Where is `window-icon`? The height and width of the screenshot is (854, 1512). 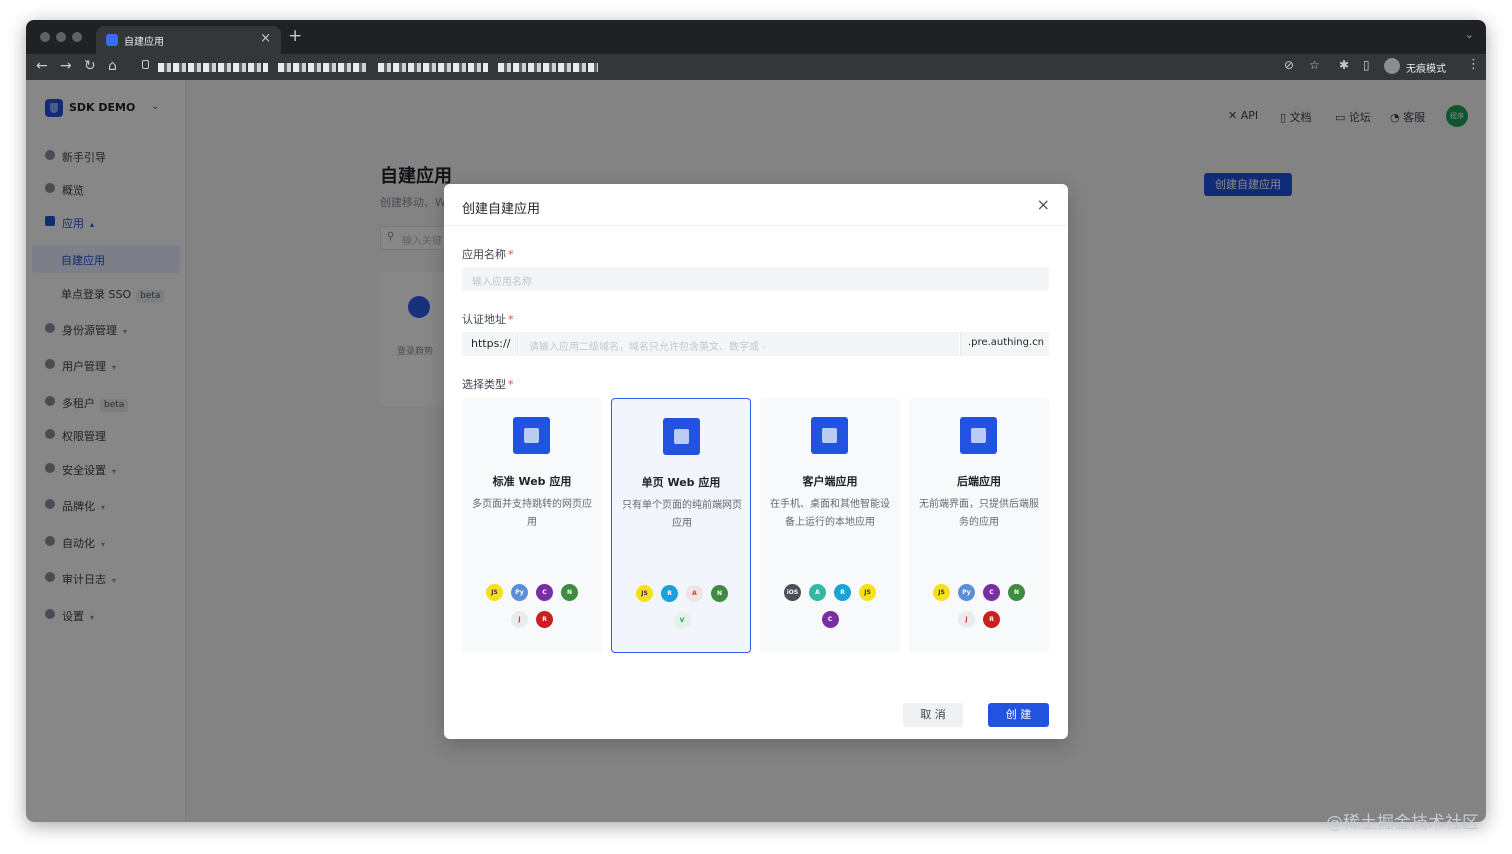 window-icon is located at coordinates (681, 436).